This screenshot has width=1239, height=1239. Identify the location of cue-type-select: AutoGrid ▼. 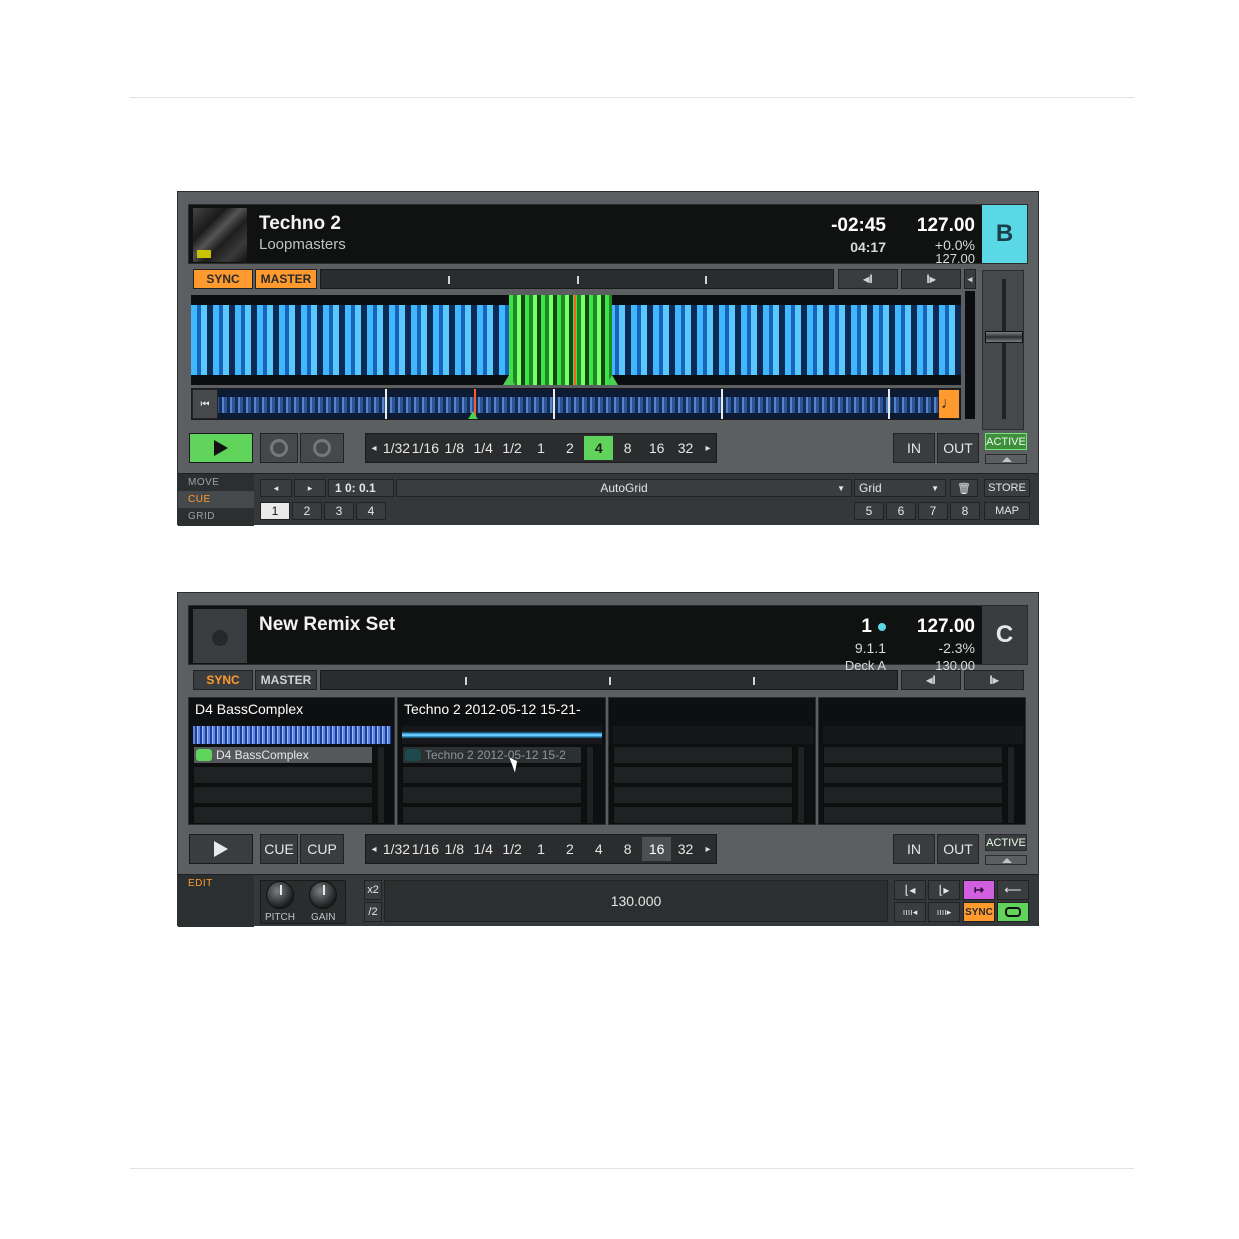
(624, 488).